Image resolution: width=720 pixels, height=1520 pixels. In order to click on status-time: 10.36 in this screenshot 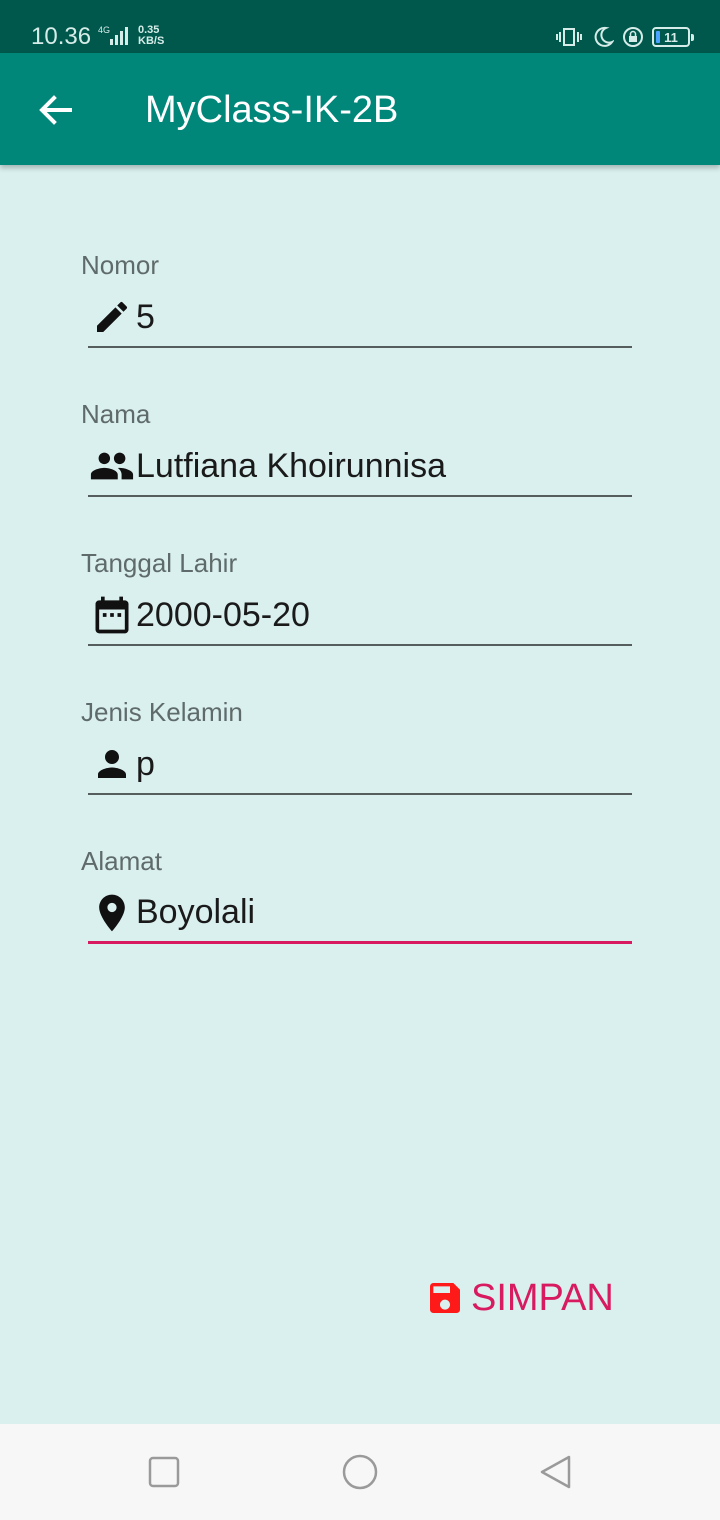, I will do `click(61, 36)`.